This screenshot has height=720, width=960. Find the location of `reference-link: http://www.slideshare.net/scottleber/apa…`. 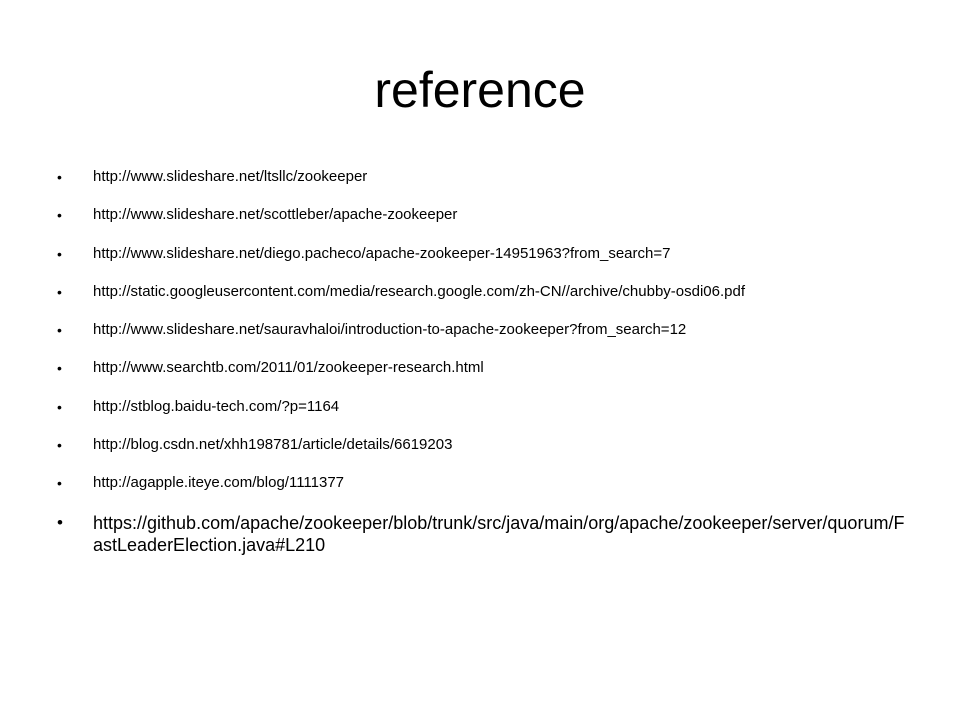

reference-link: http://www.slideshare.net/scottleber/apa… is located at coordinates (275, 214).